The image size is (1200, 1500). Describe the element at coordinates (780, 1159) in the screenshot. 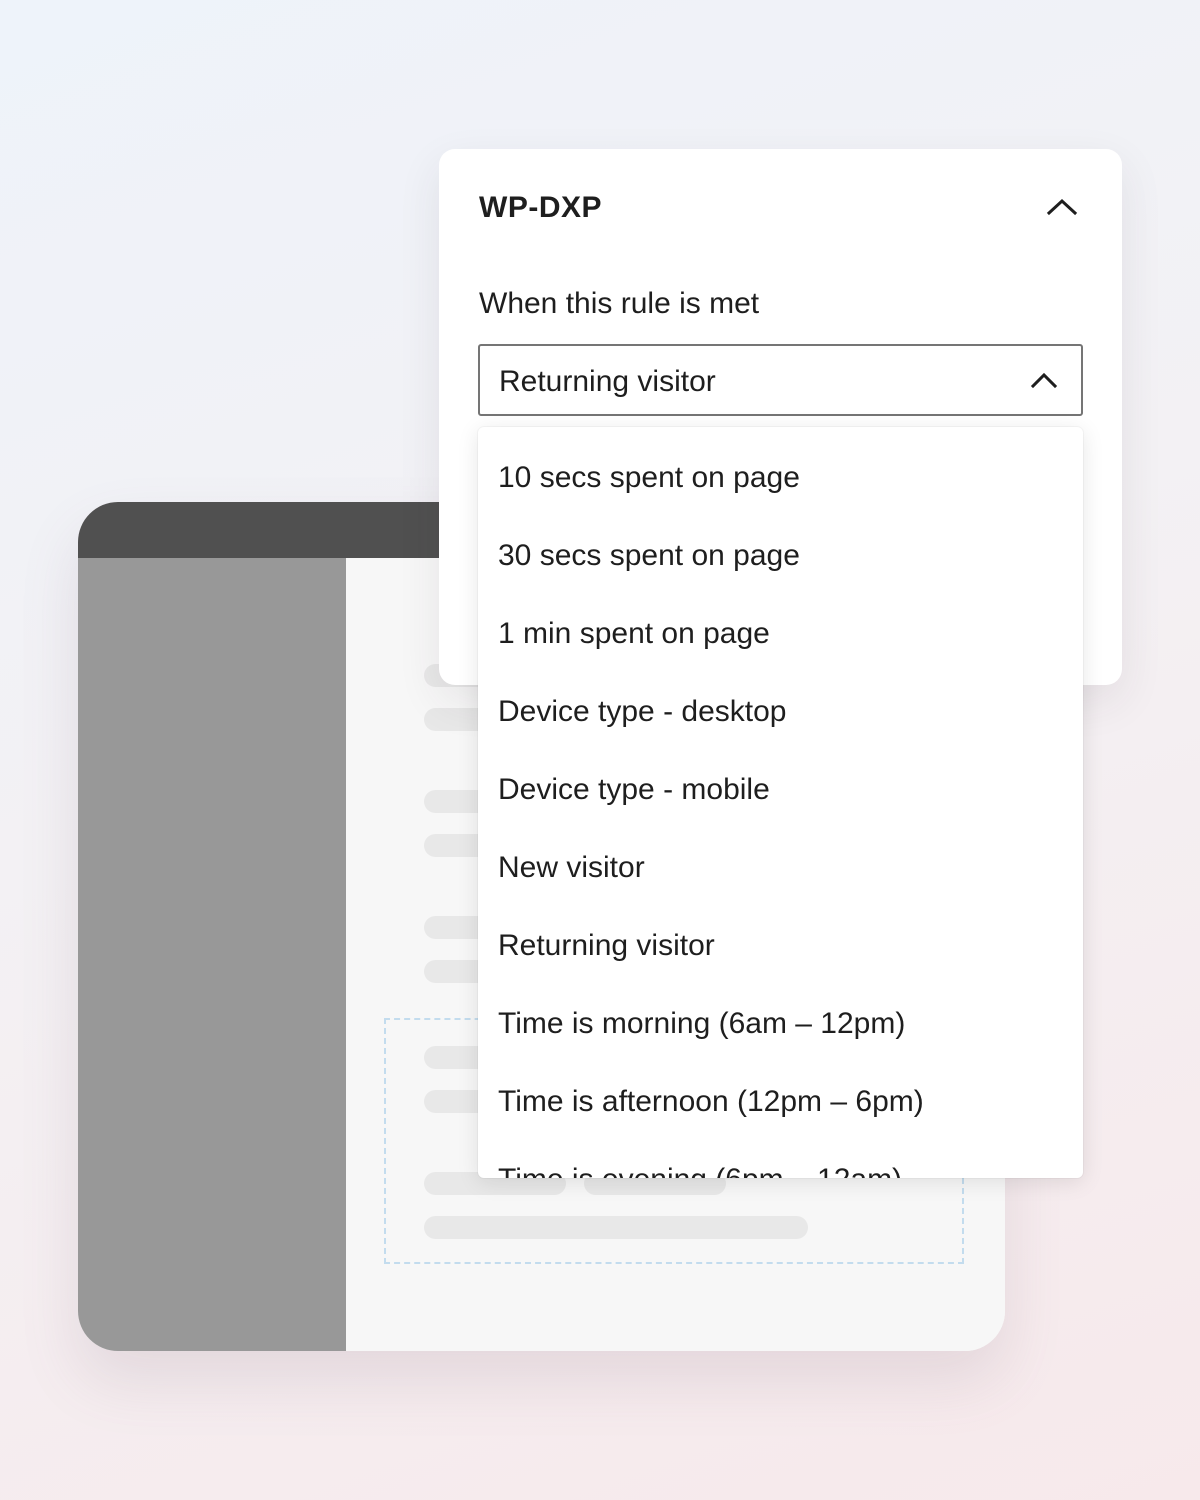

I see `option-time-evening: Time is evening (6pm – 12am)` at that location.